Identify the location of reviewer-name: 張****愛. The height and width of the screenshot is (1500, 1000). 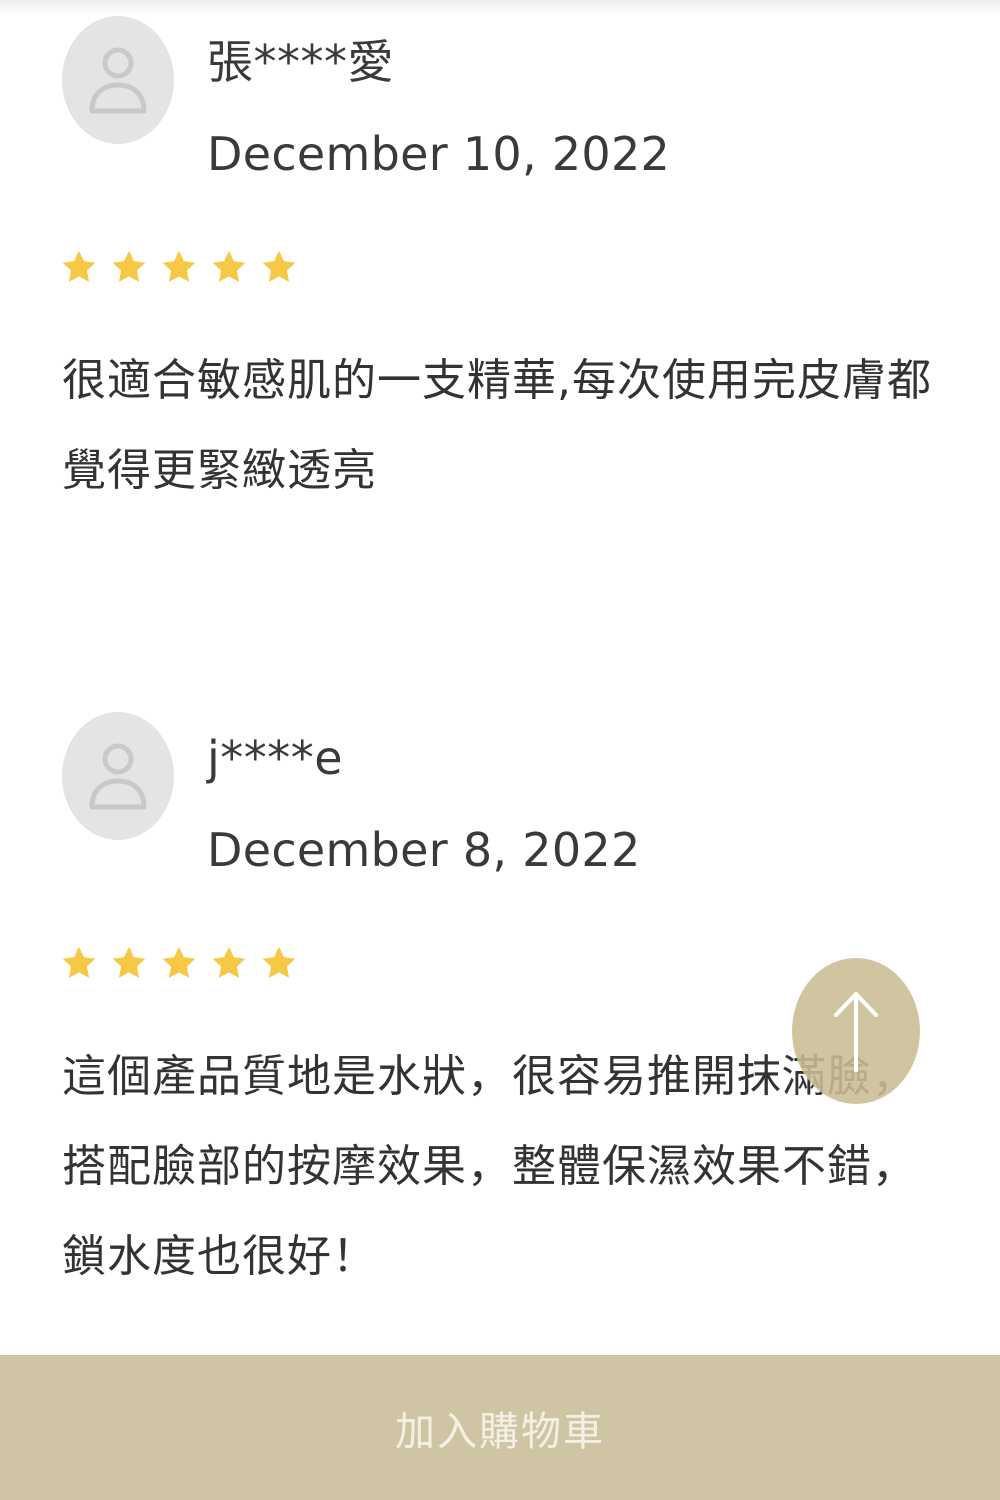
(300, 62).